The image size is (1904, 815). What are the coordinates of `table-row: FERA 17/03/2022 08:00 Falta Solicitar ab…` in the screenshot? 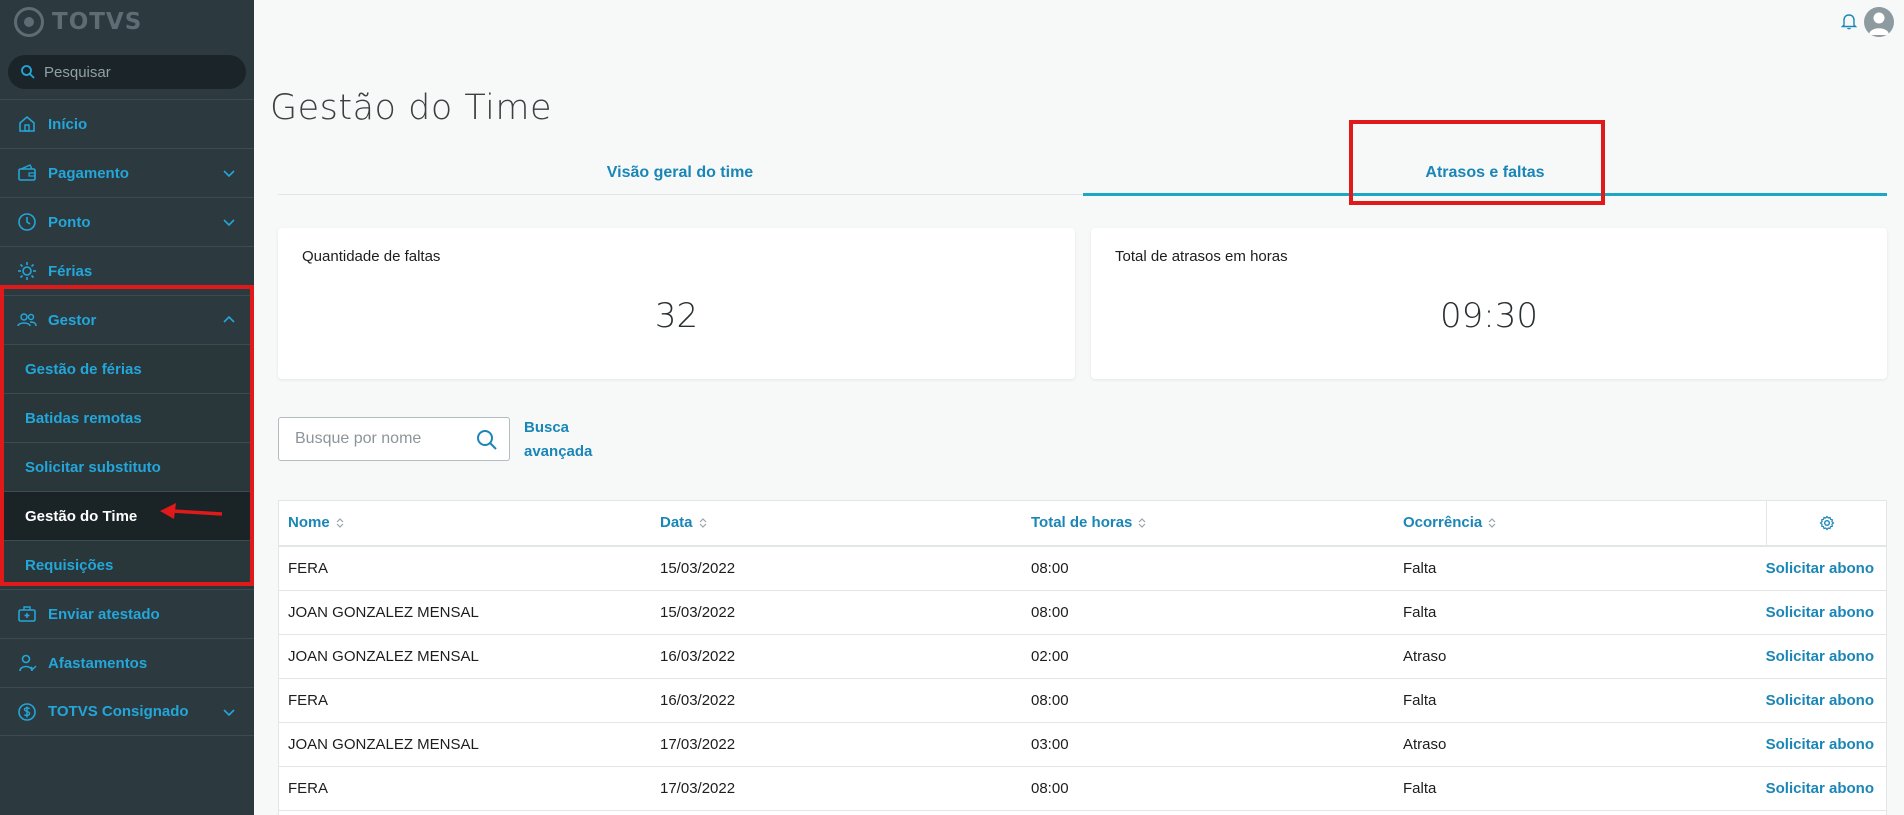 It's located at (1082, 789).